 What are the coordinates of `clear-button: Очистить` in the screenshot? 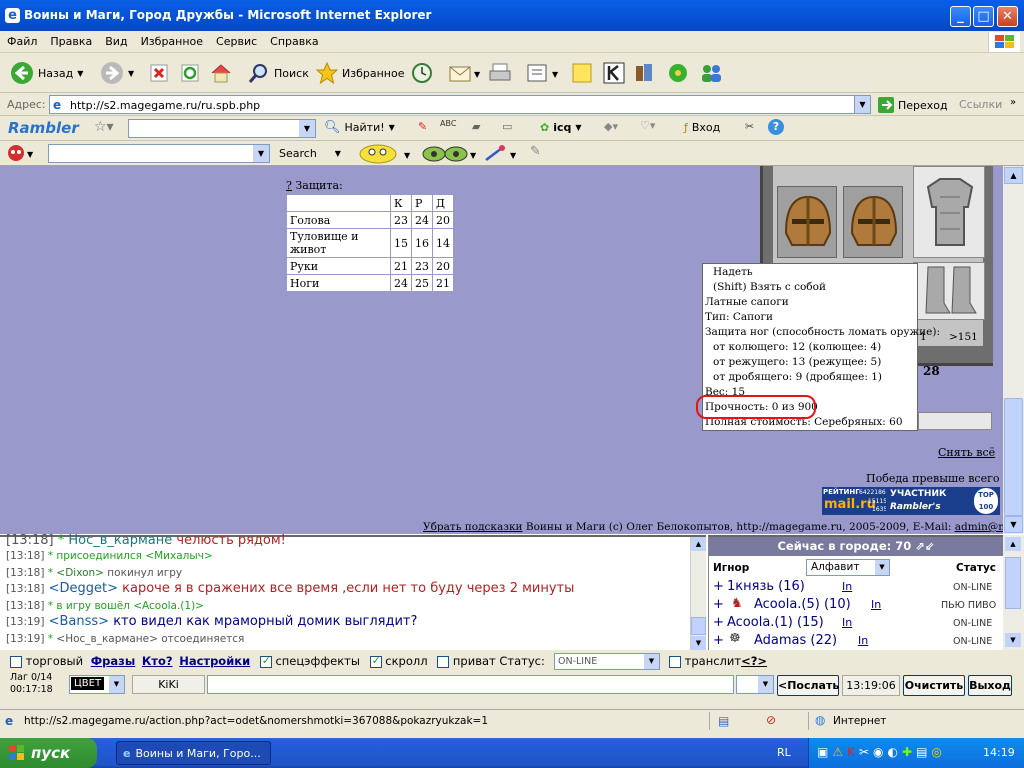 It's located at (934, 685).